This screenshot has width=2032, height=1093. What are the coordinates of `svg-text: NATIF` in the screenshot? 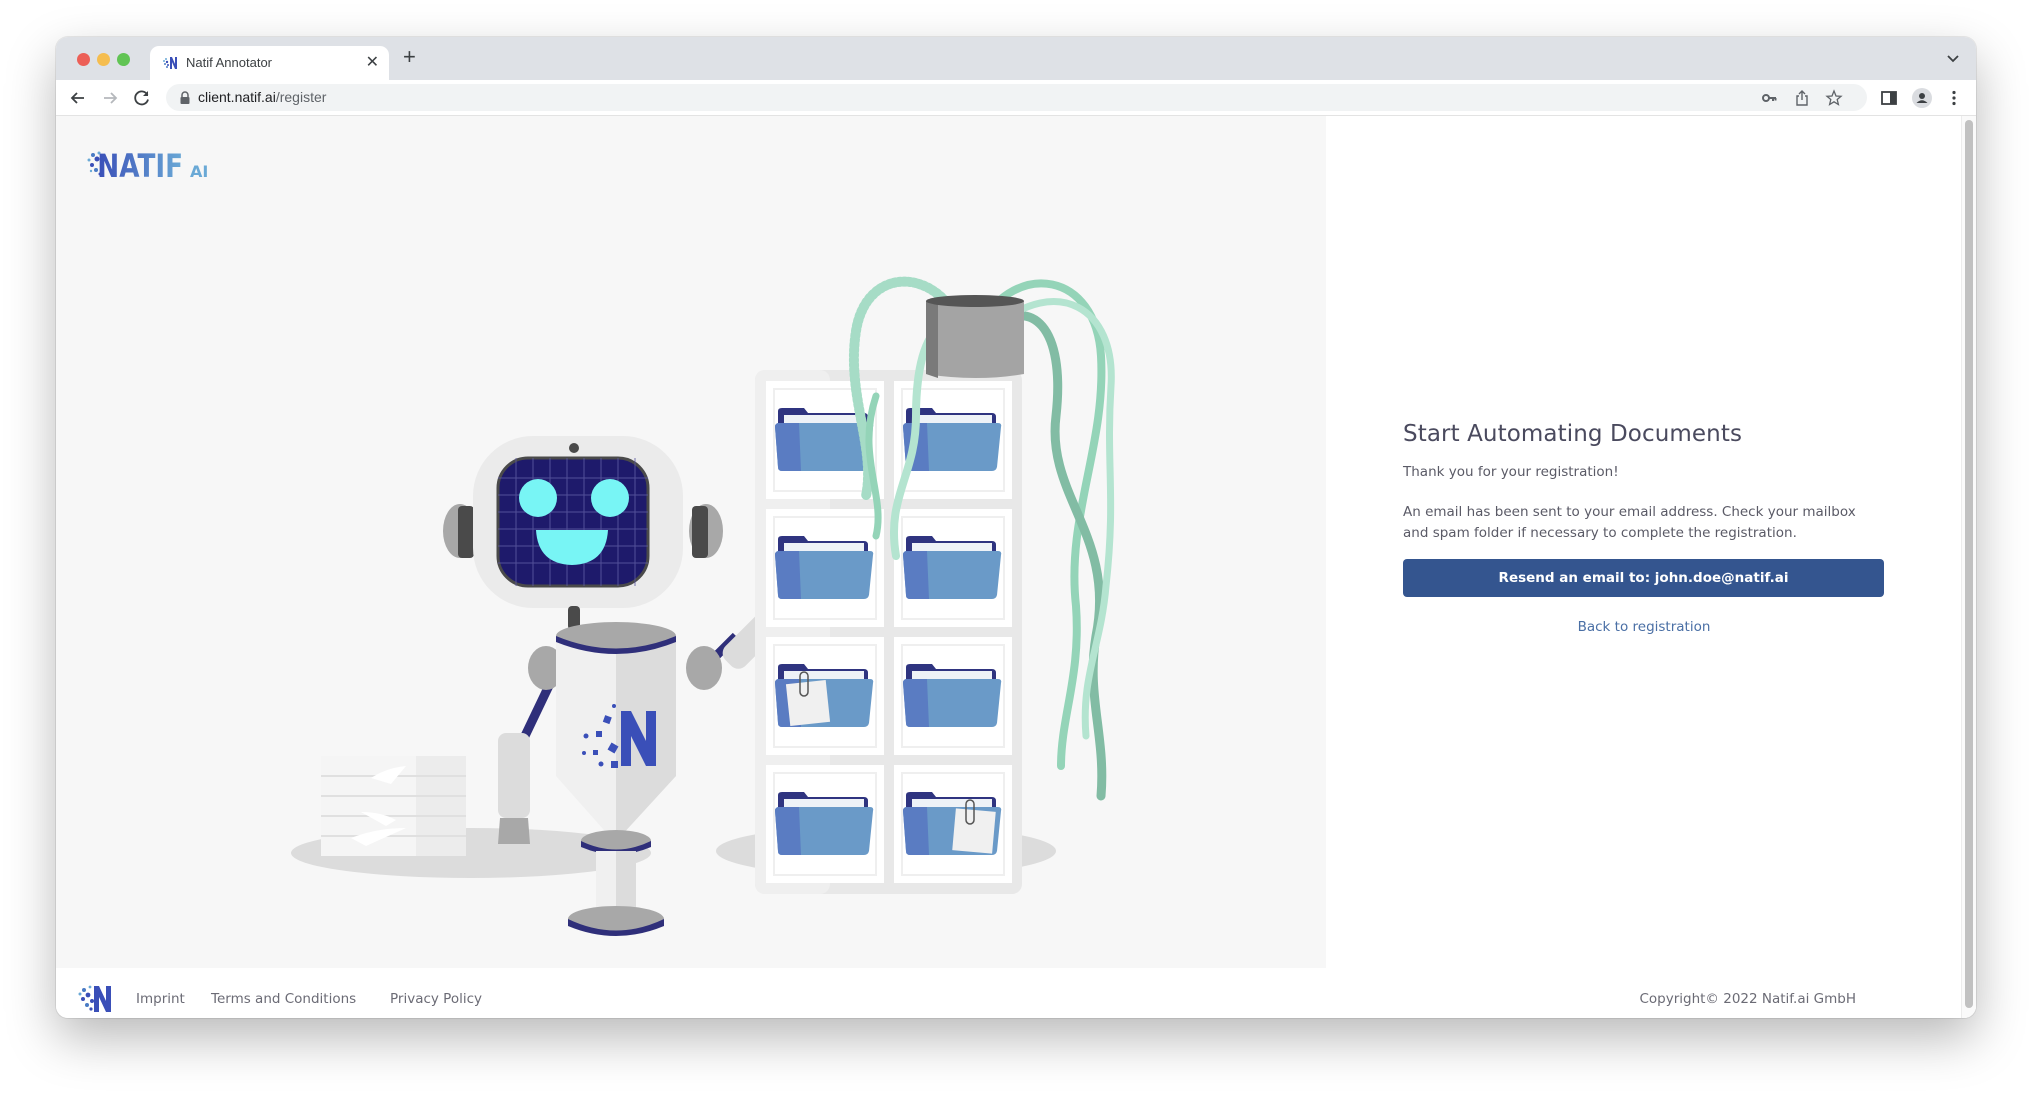 It's located at (140, 165).